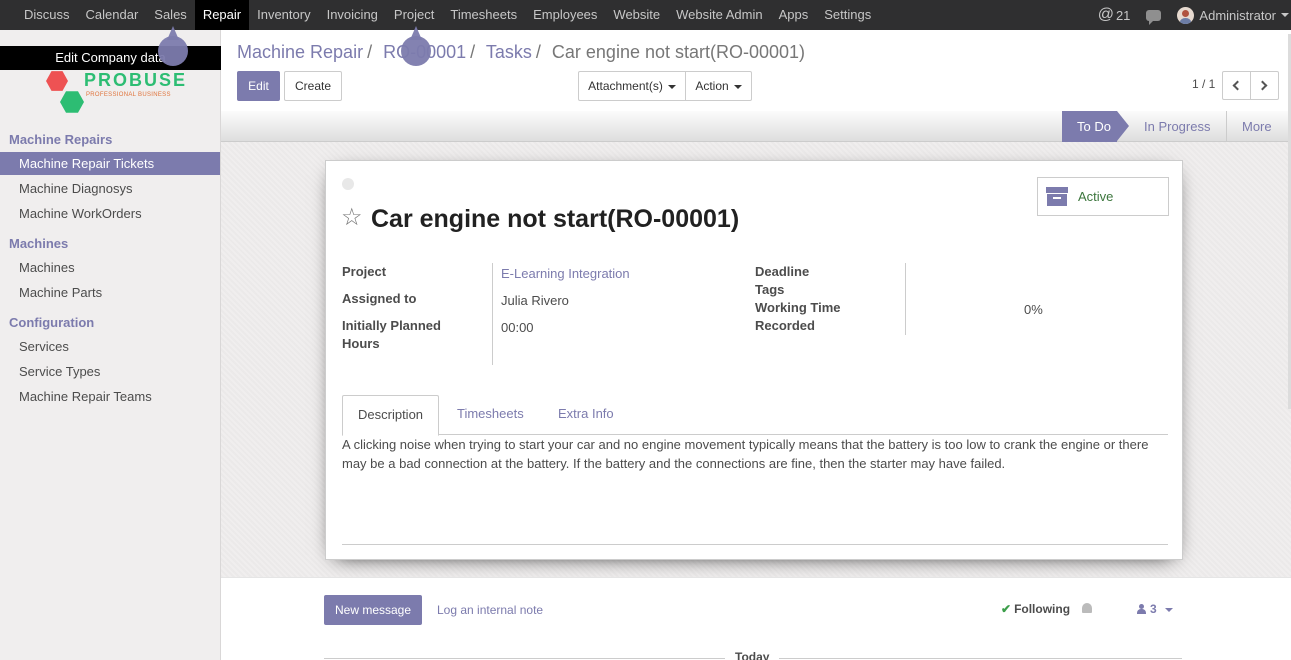  Describe the element at coordinates (1154, 17) in the screenshot. I see `chat-icon` at that location.